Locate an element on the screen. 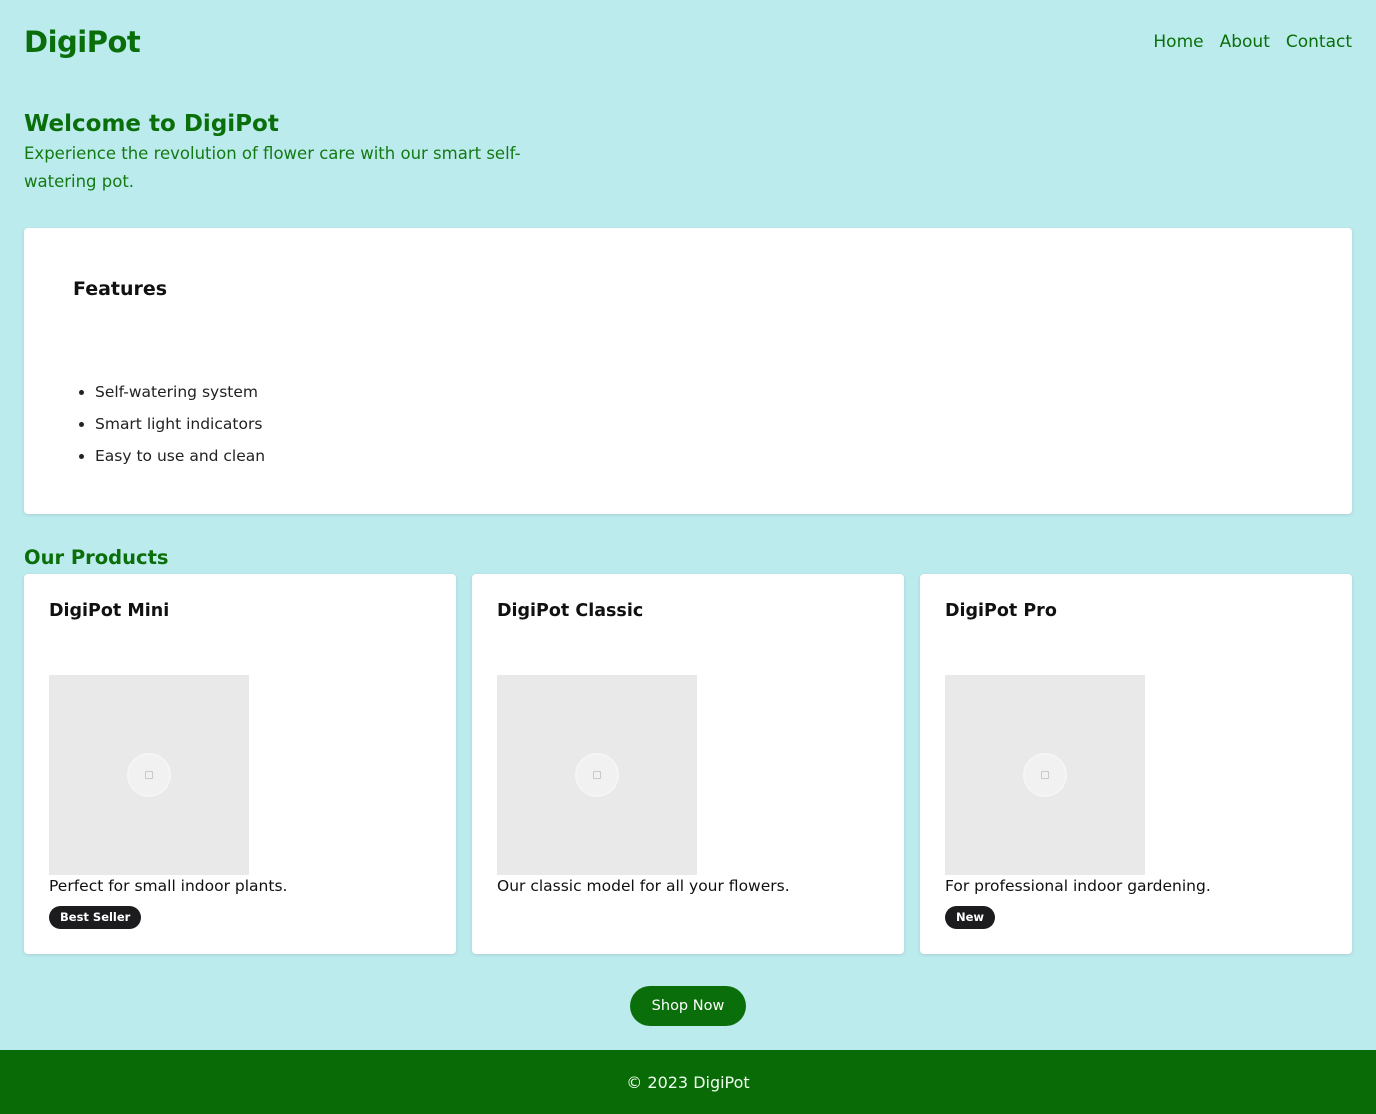  main-nav: Home About Contact is located at coordinates (1252, 42).